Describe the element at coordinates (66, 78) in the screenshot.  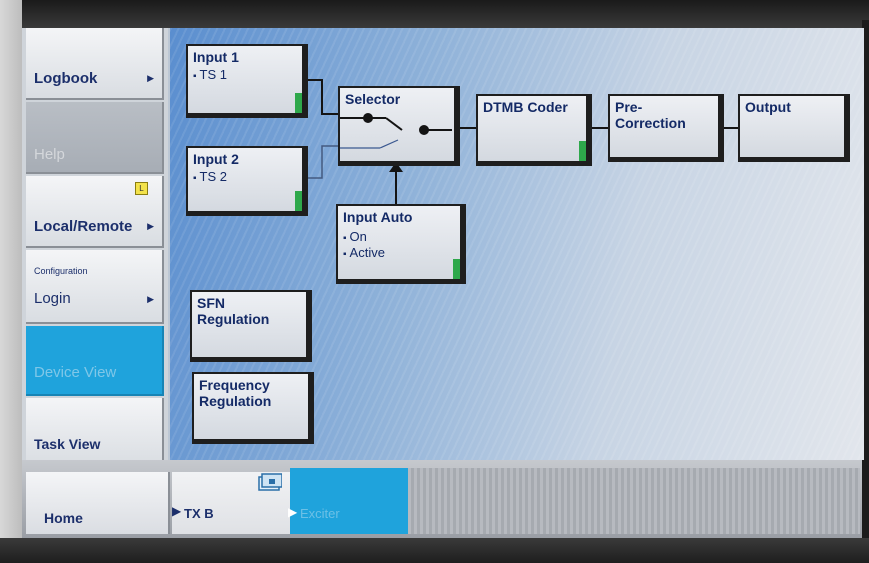
I see `sidebar-item-label: Logbook` at that location.